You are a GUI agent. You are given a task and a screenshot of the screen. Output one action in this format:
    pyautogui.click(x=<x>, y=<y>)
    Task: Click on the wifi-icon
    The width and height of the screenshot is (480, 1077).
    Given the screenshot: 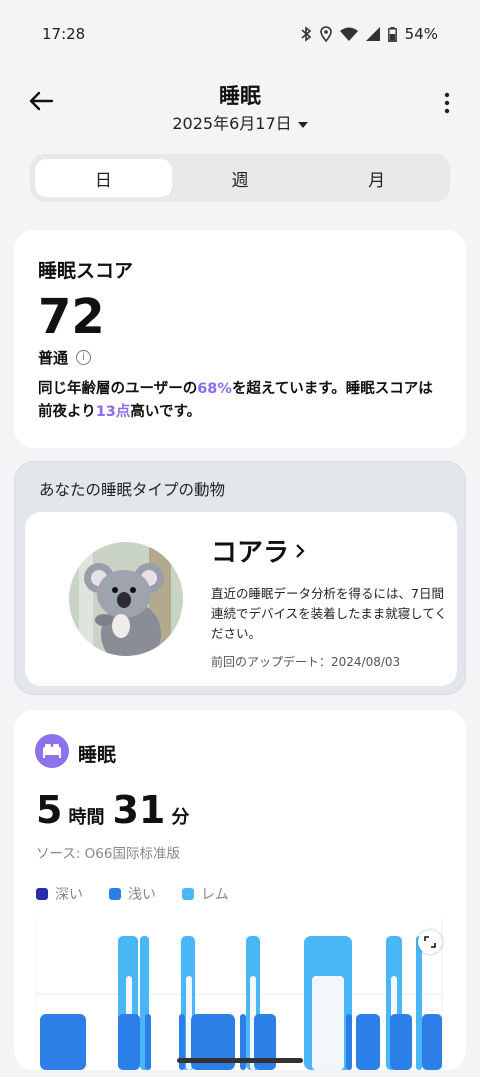 What is the action you would take?
    pyautogui.click(x=348, y=34)
    